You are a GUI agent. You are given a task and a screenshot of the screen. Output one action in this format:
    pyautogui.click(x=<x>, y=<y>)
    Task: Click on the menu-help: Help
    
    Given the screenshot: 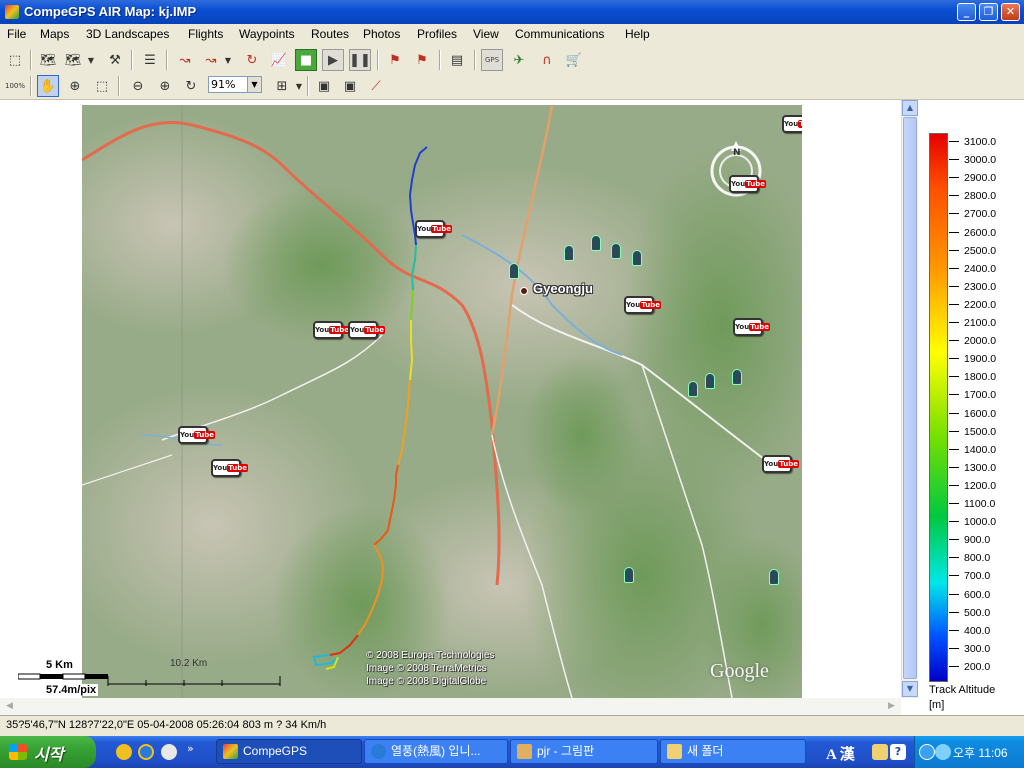 What is the action you would take?
    pyautogui.click(x=637, y=34)
    